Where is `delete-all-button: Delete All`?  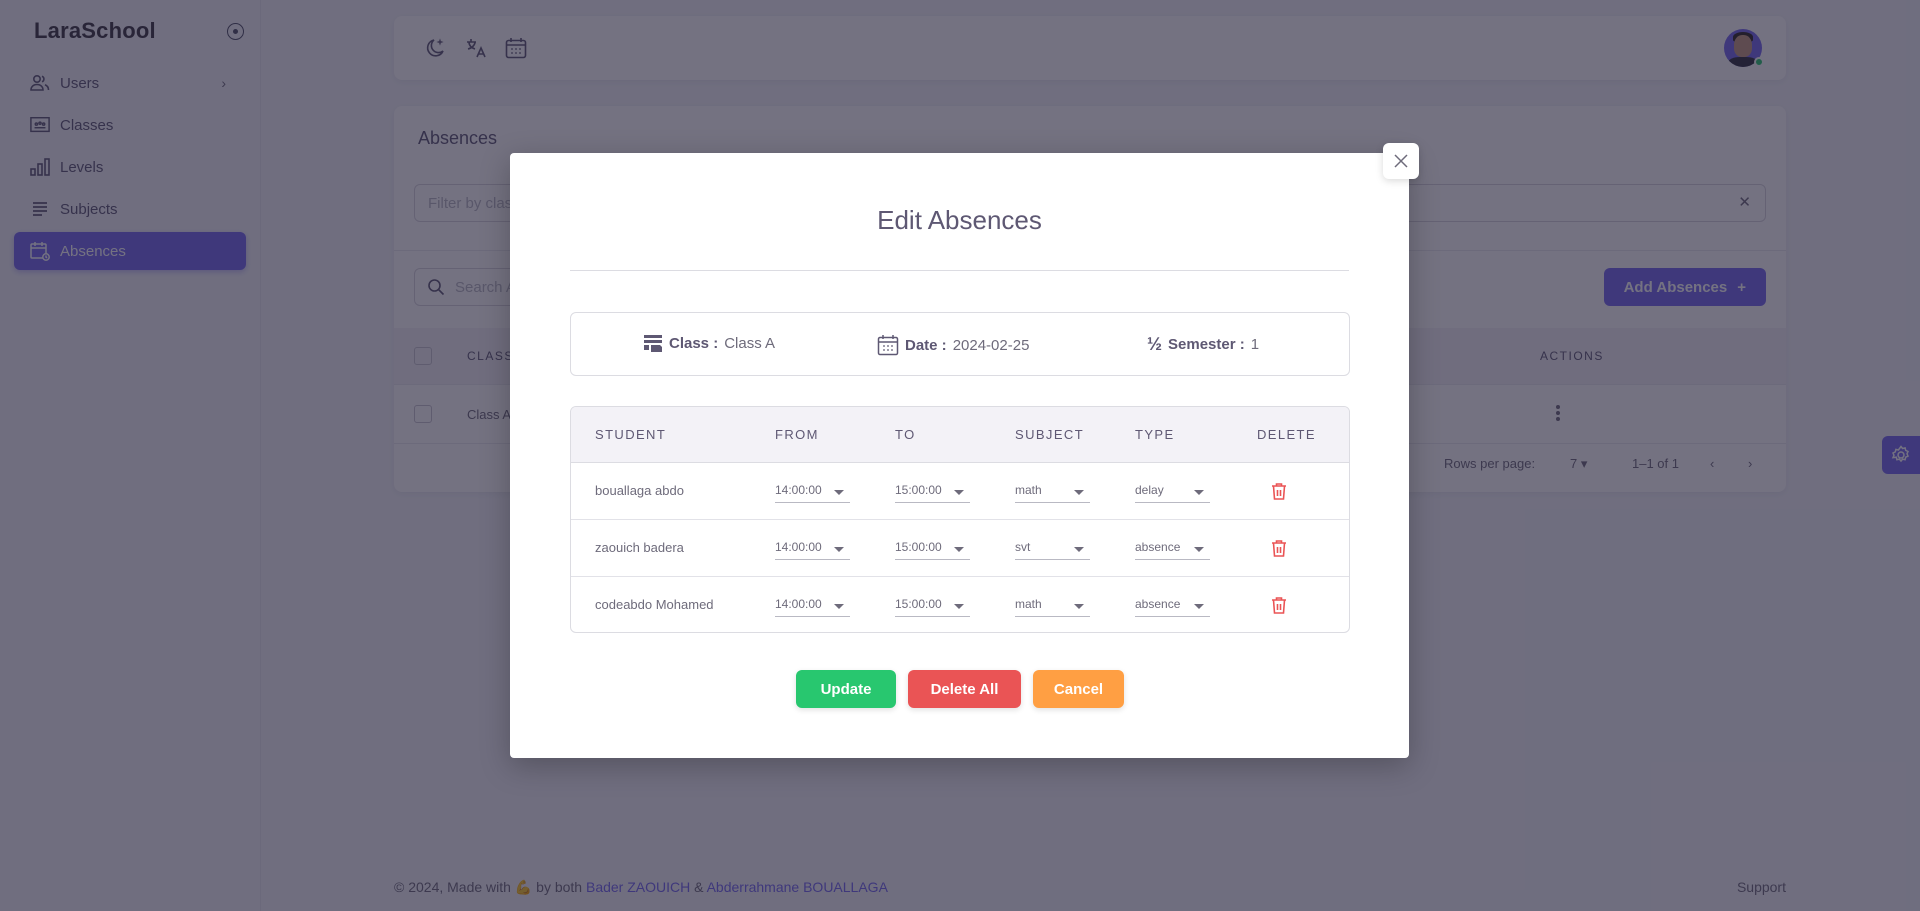
delete-all-button: Delete All is located at coordinates (964, 689).